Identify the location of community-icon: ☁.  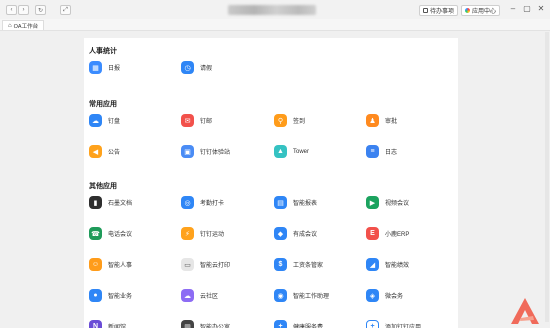
(187, 295).